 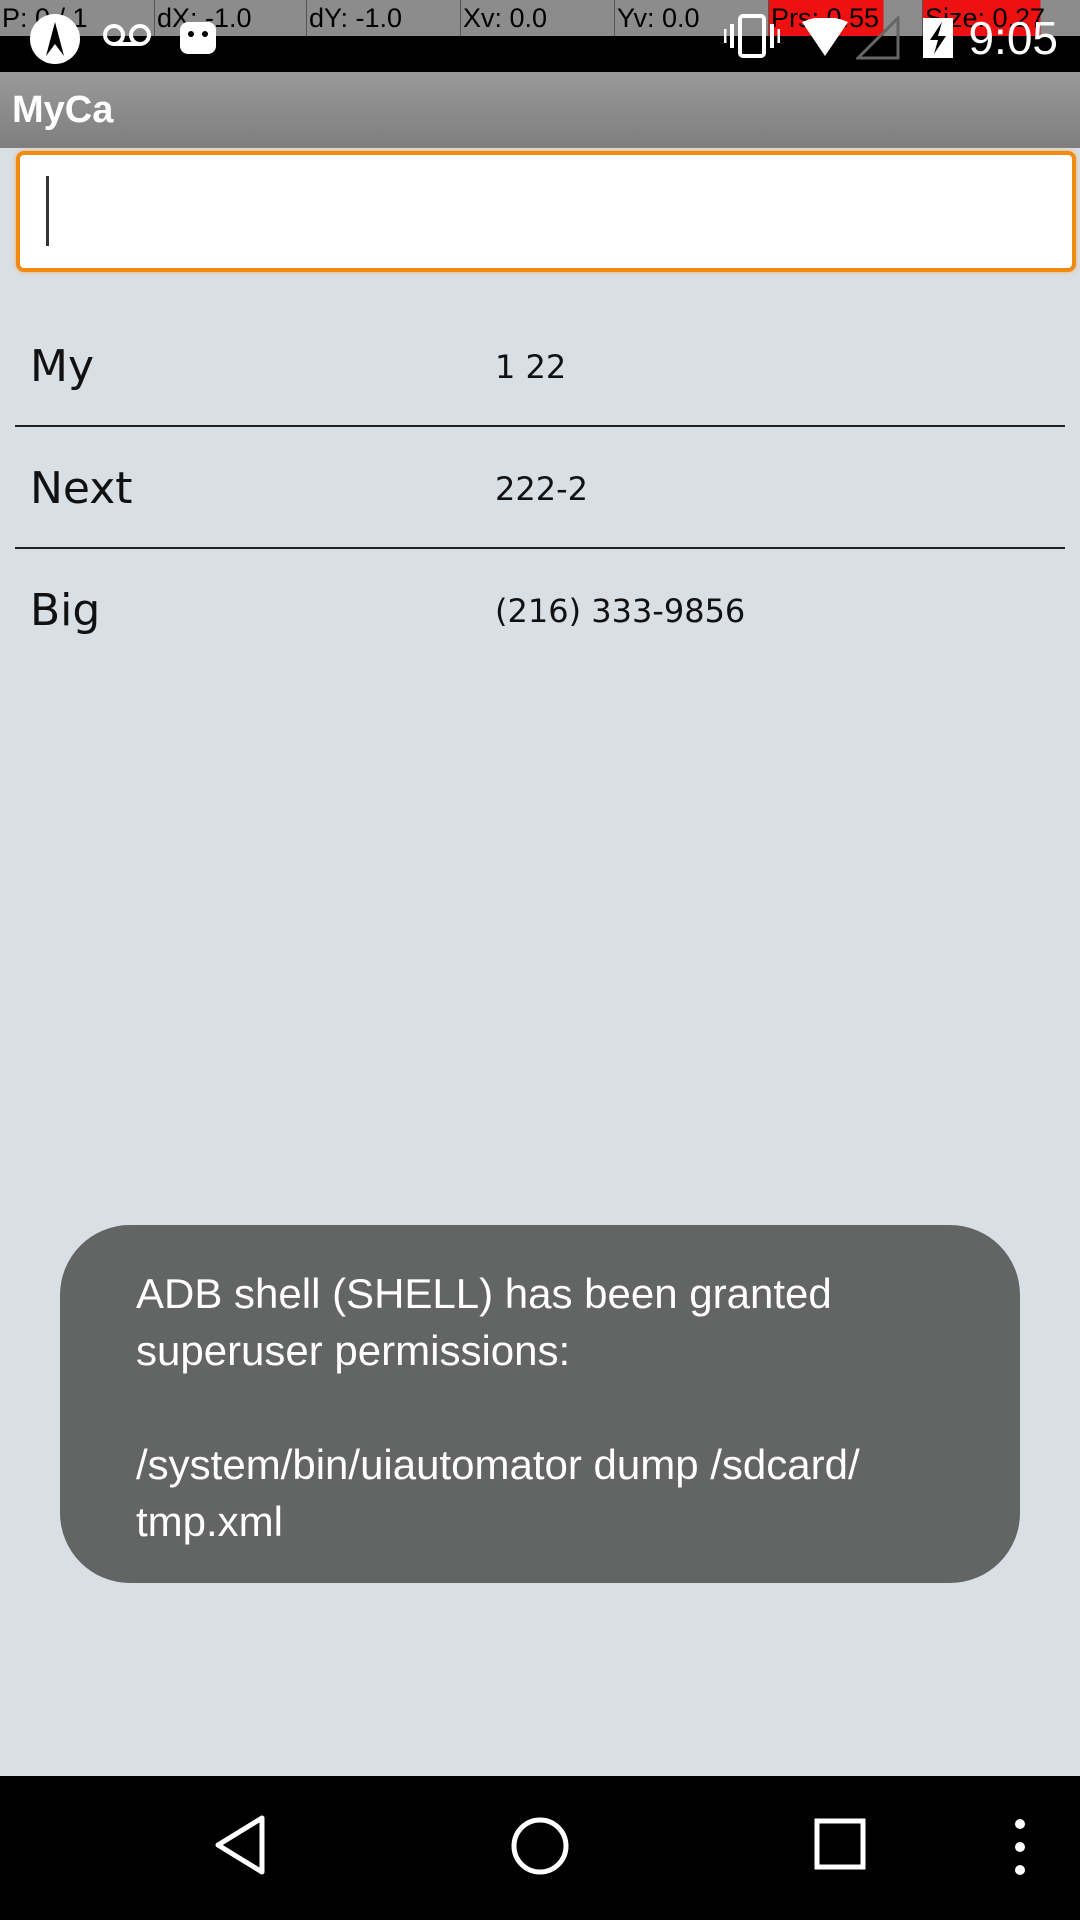 I want to click on toast-line: tmp.xml, so click(x=209, y=1521).